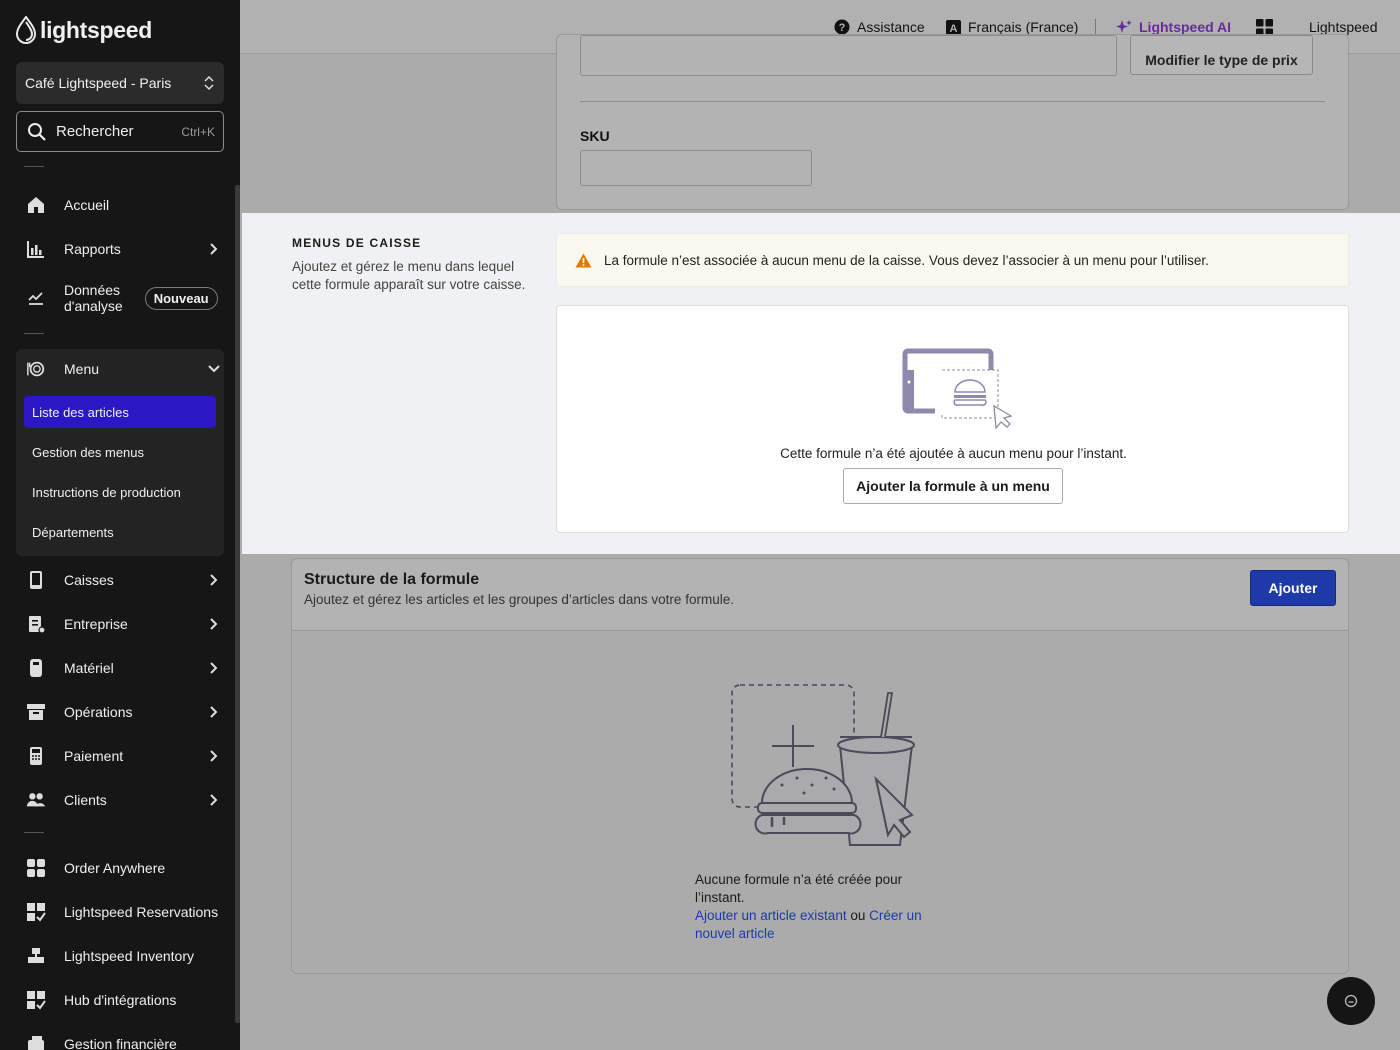  Describe the element at coordinates (87, 205) in the screenshot. I see `nav-label: Accueil` at that location.